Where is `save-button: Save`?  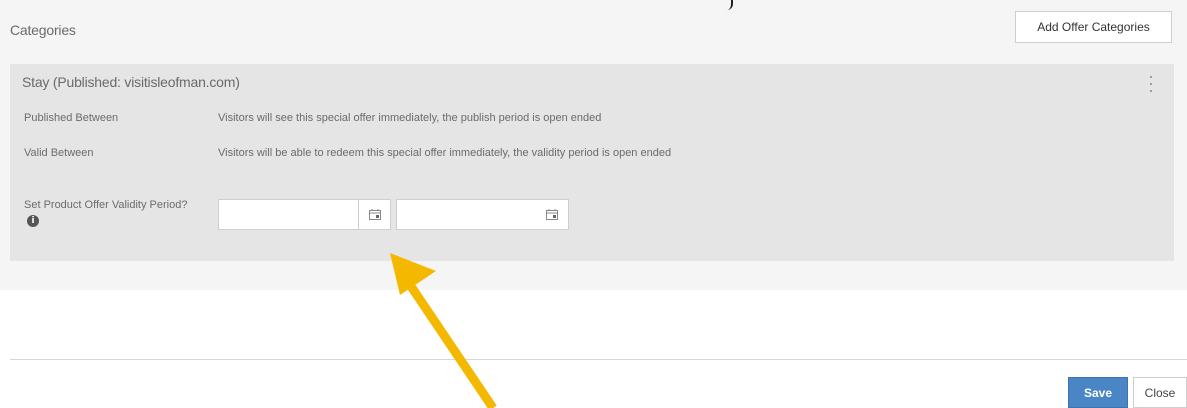 save-button: Save is located at coordinates (1098, 392).